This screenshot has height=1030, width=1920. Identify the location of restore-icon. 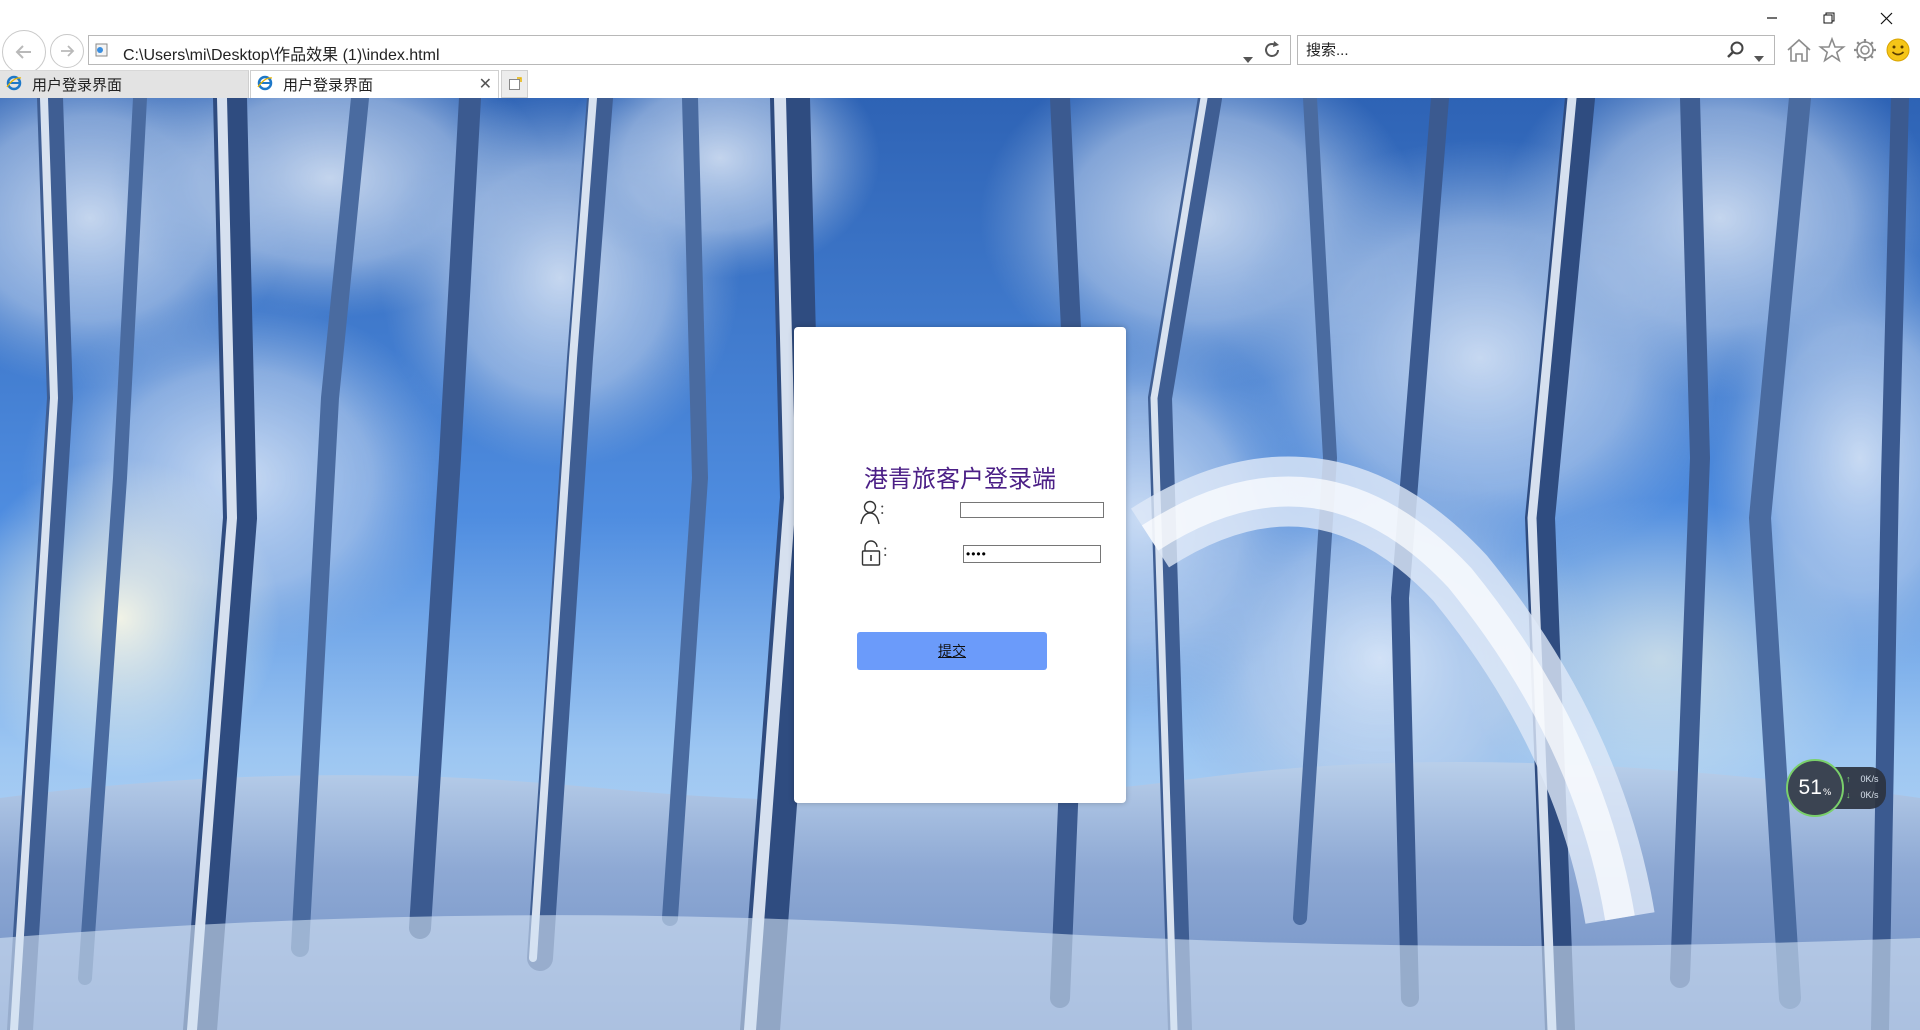
(1829, 18).